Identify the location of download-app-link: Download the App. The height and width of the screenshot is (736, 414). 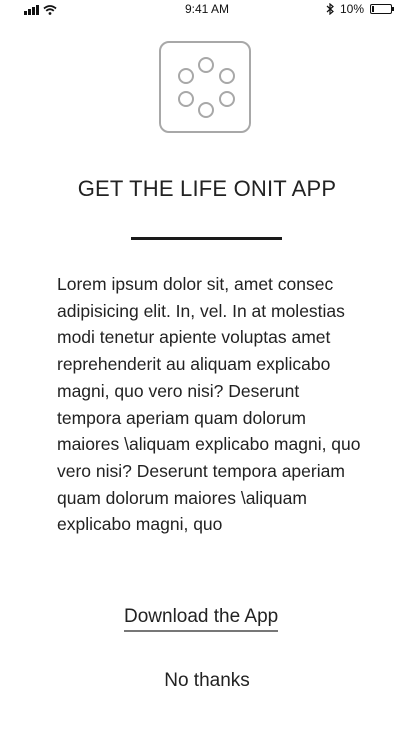
(201, 619).